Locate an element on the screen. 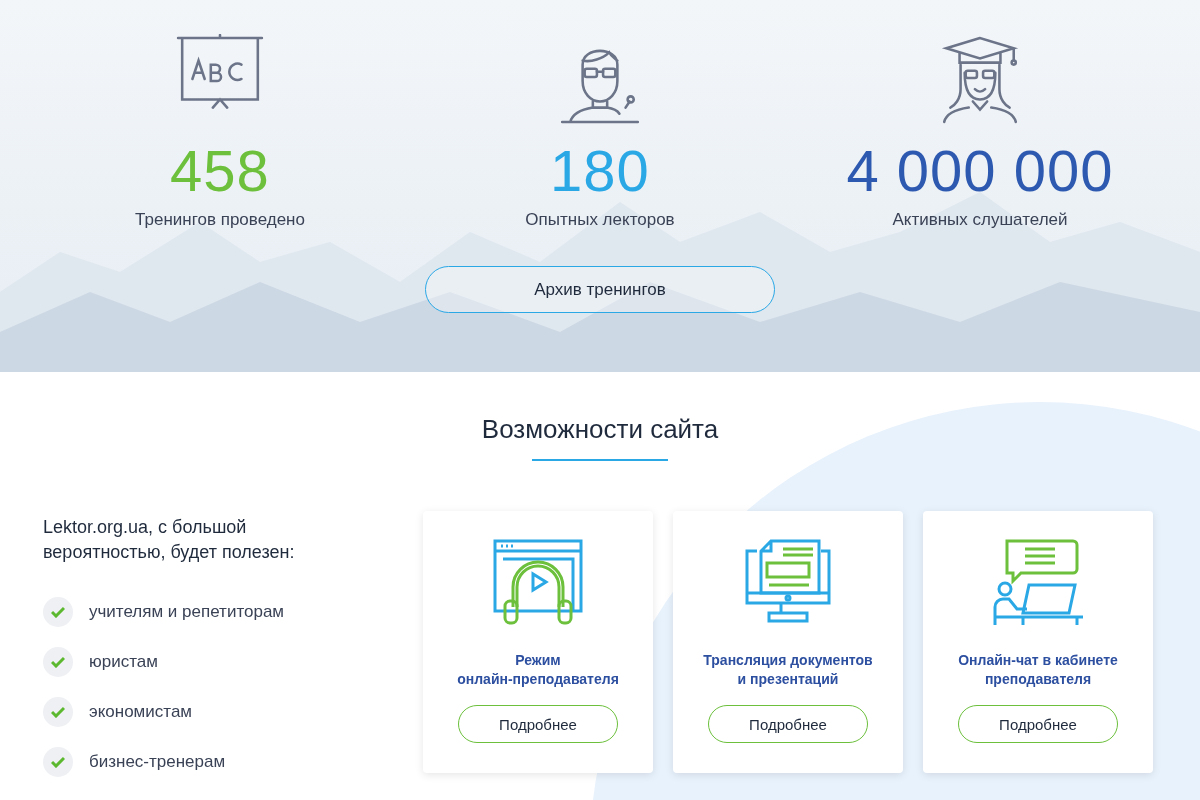  audience-item: юристам is located at coordinates (123, 662).